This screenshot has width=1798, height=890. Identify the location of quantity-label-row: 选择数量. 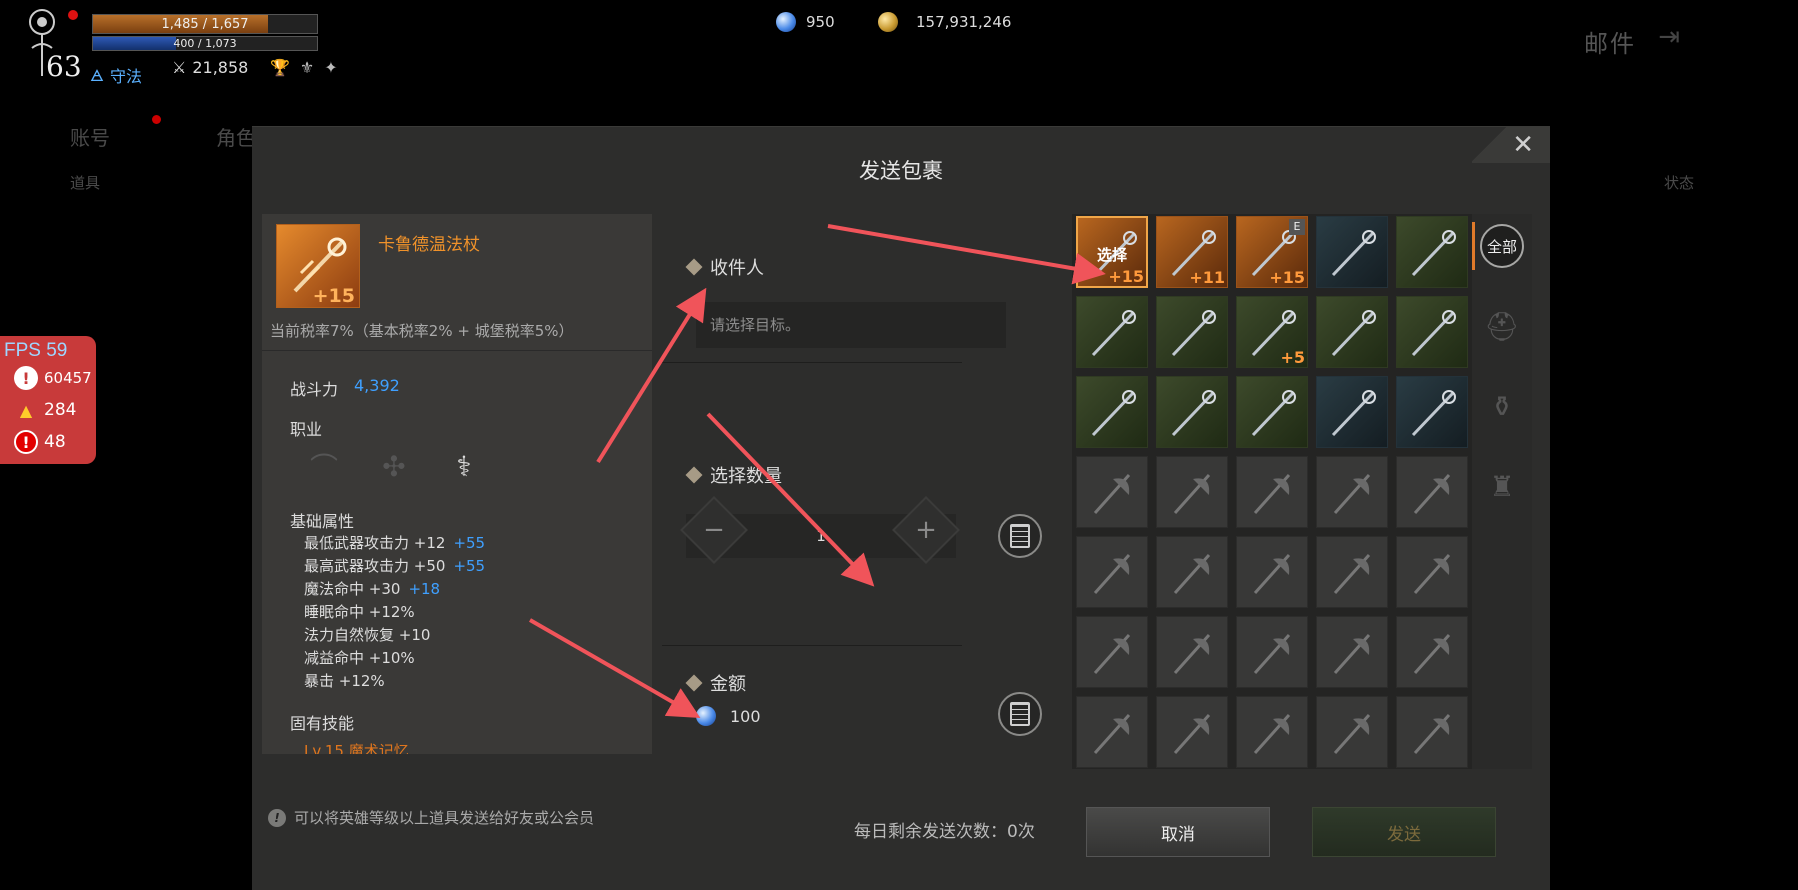
(733, 475).